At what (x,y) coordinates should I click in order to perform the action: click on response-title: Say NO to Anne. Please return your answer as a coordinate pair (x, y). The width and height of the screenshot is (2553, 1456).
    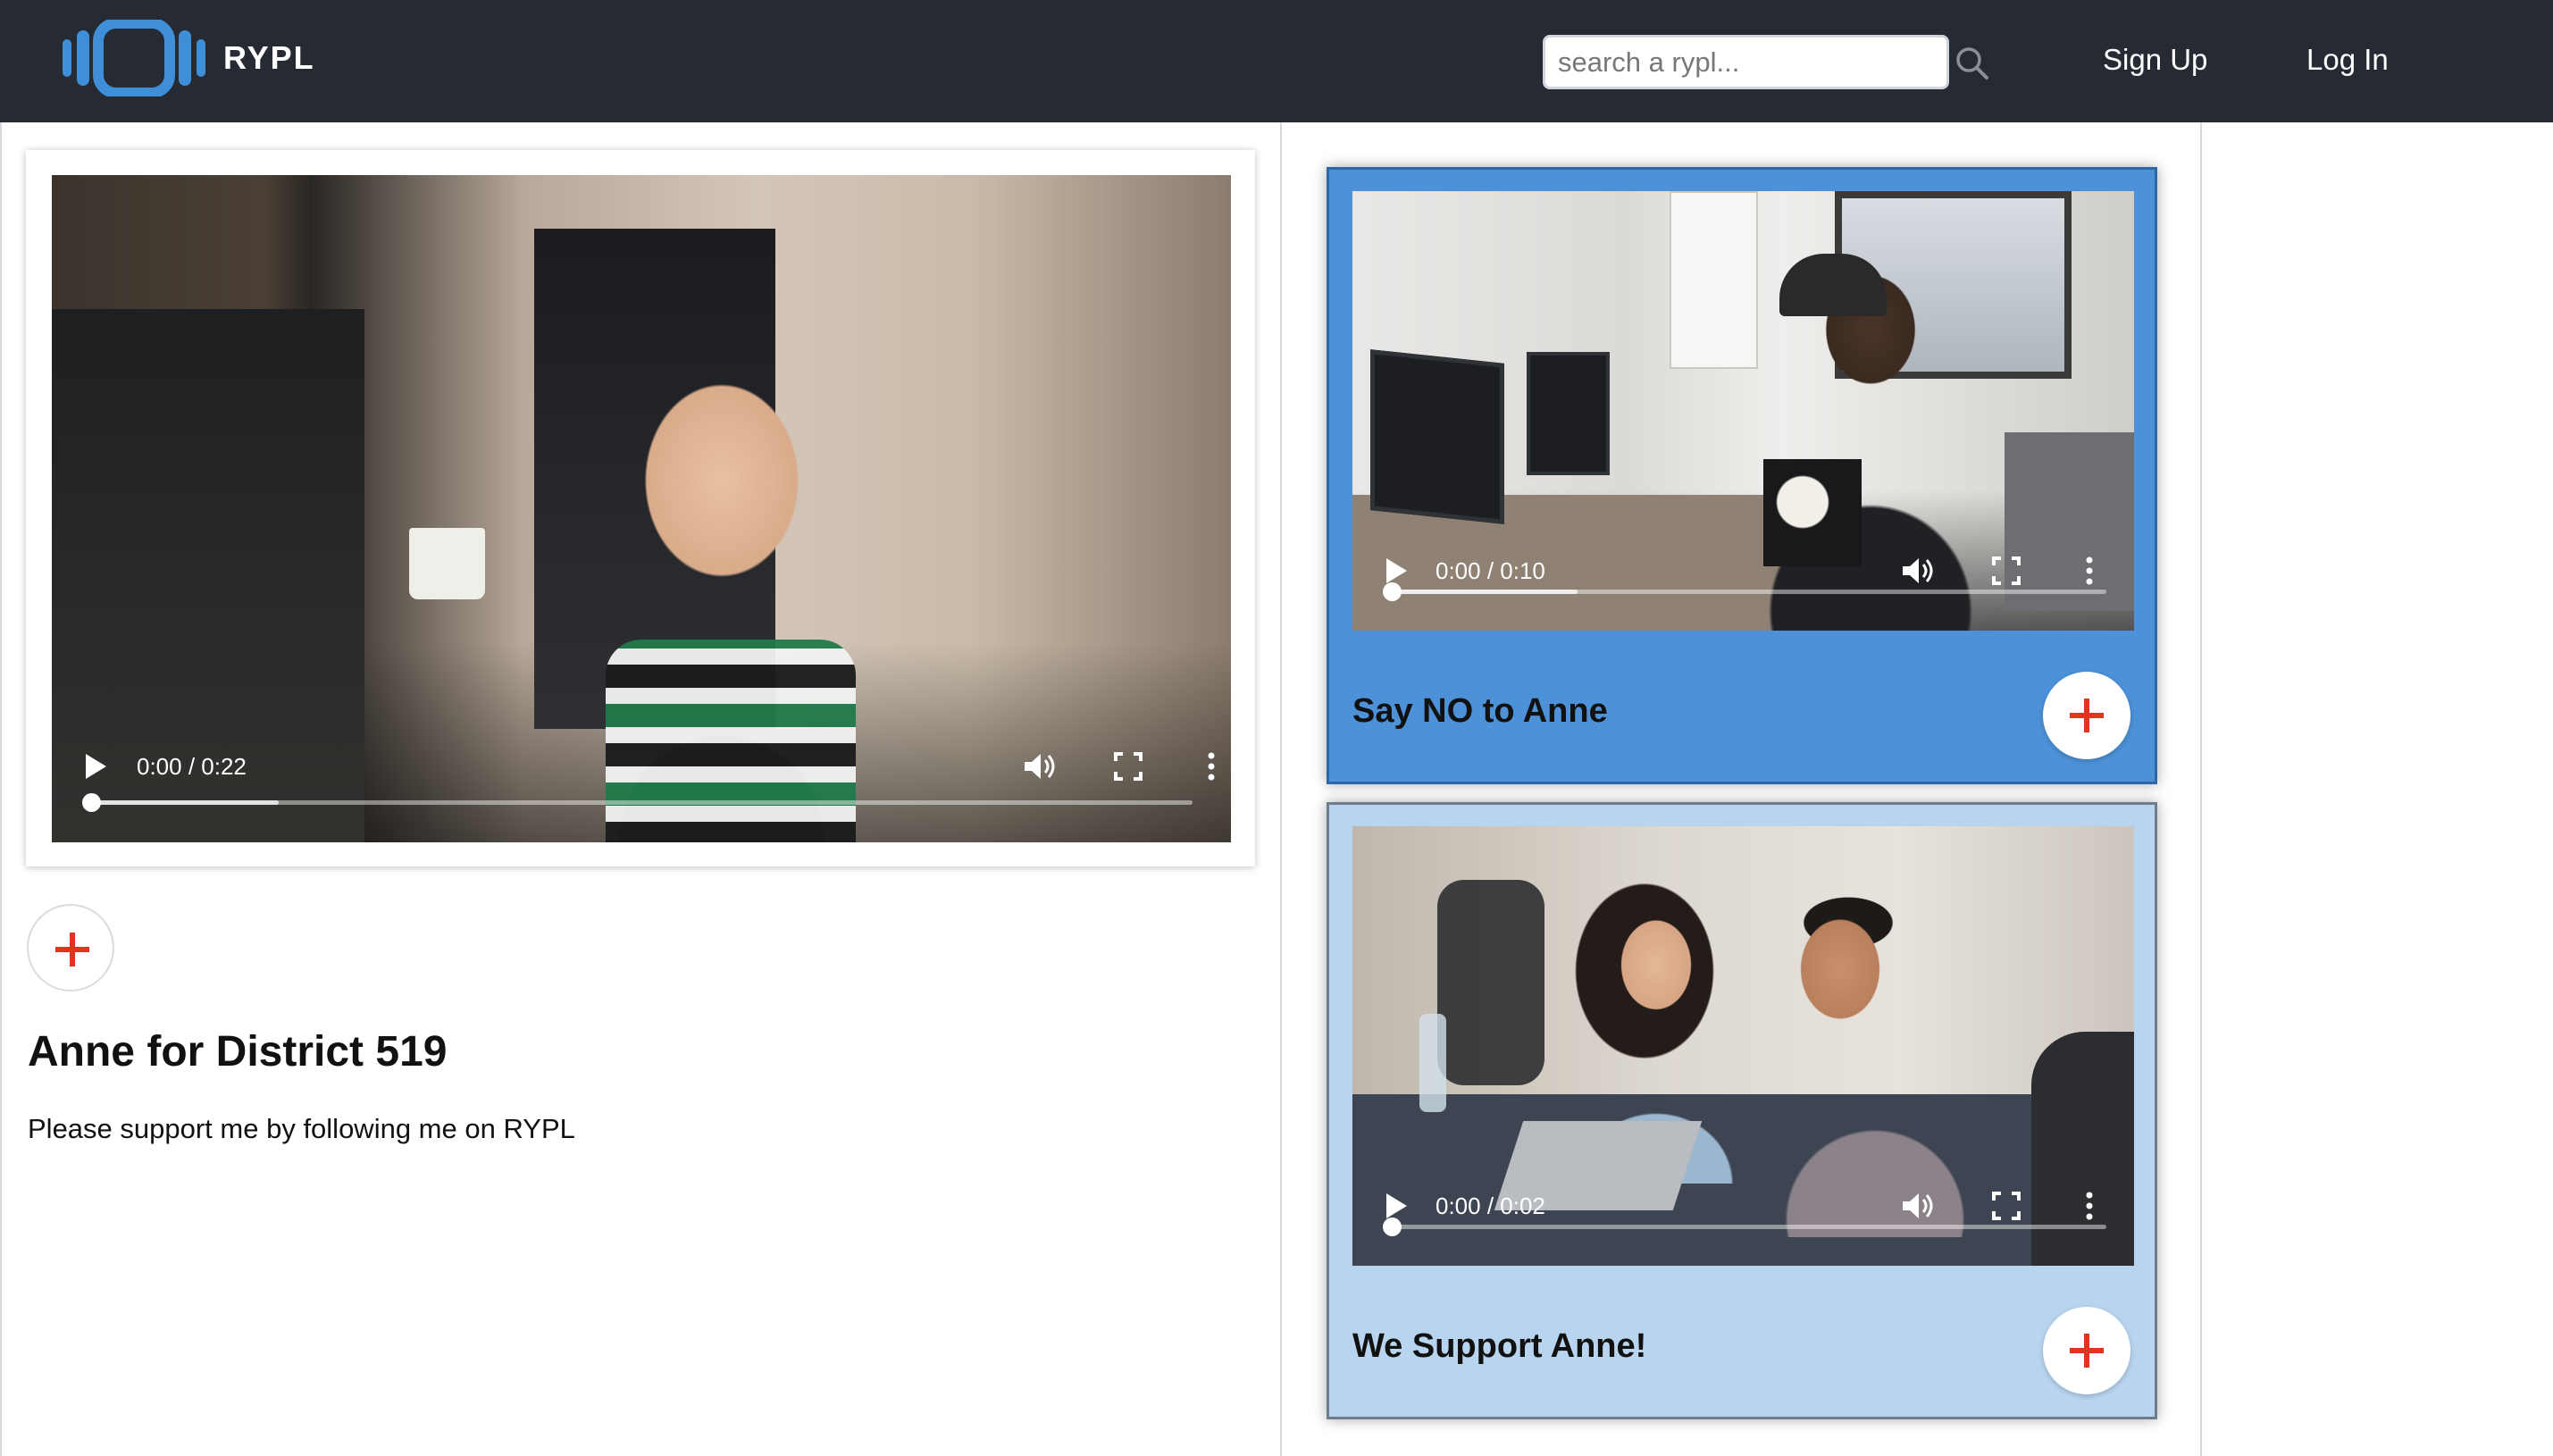
    Looking at the image, I should click on (1480, 711).